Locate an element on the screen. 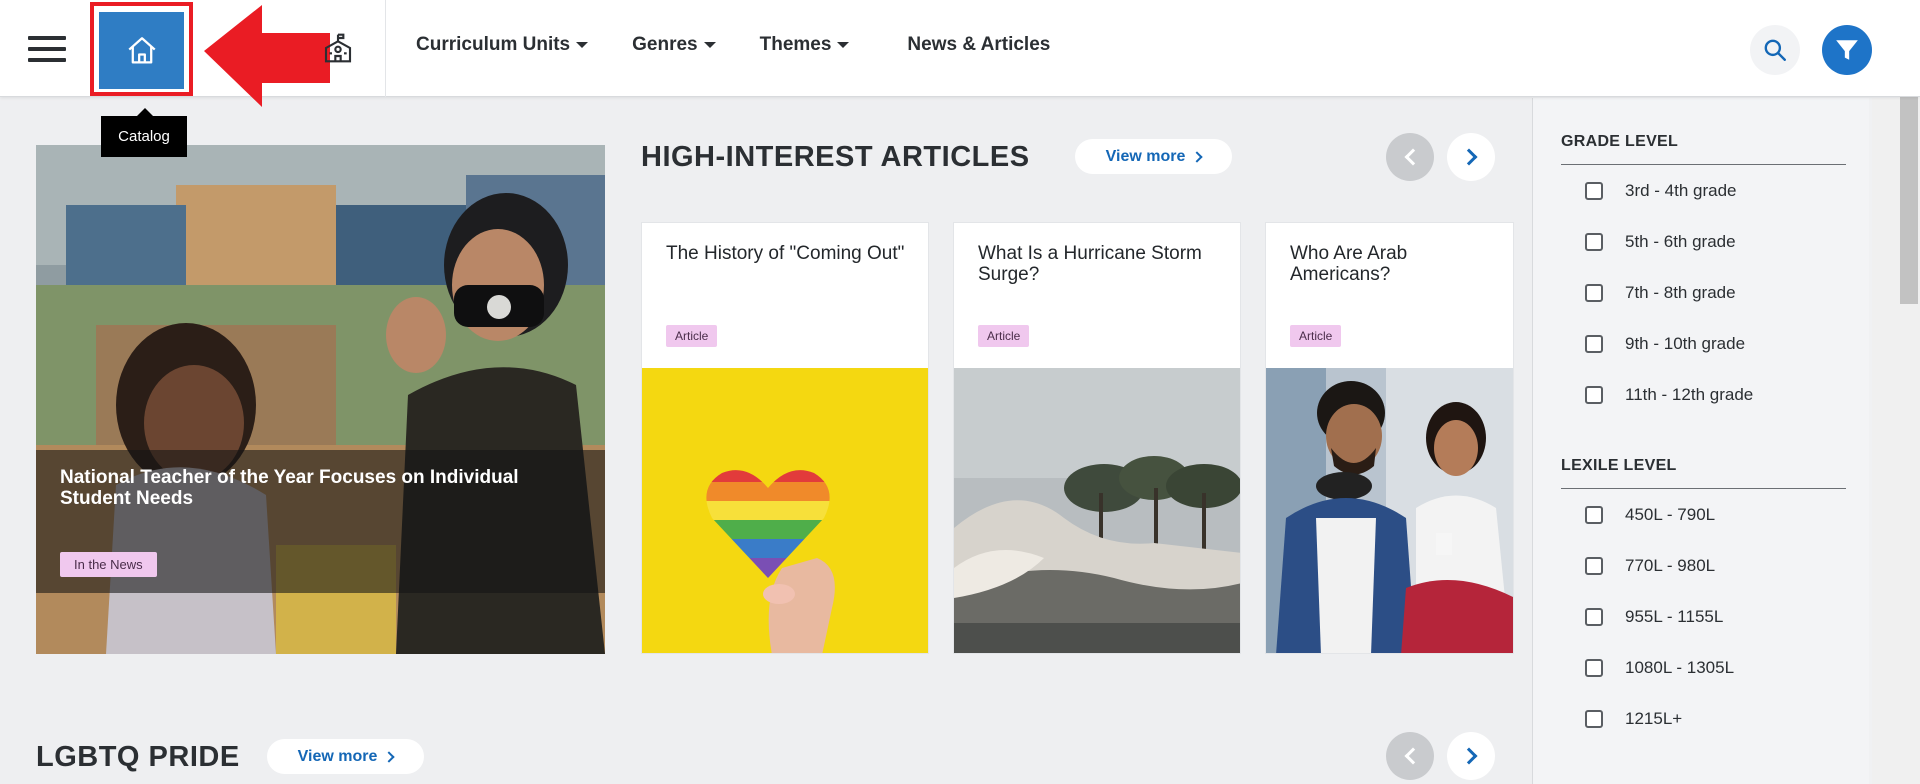  lexile-option: 1080L - 1305L is located at coordinates (1659, 668).